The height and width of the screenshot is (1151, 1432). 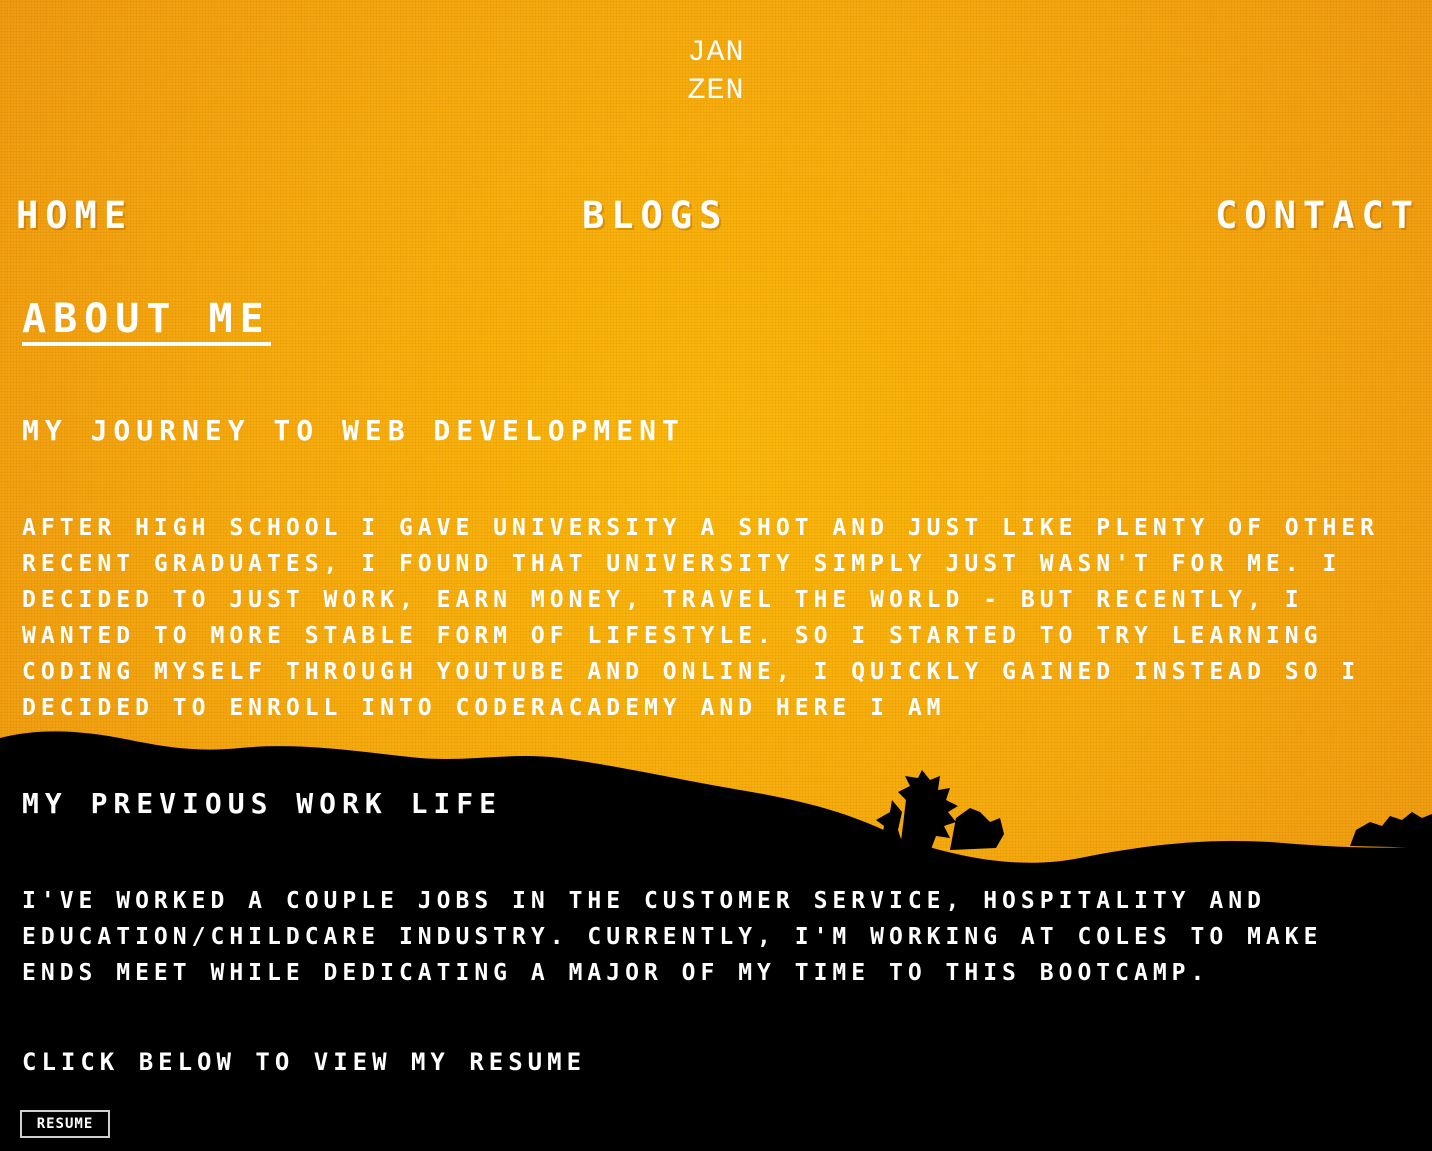 I want to click on page-title: About Me, so click(x=146, y=321).